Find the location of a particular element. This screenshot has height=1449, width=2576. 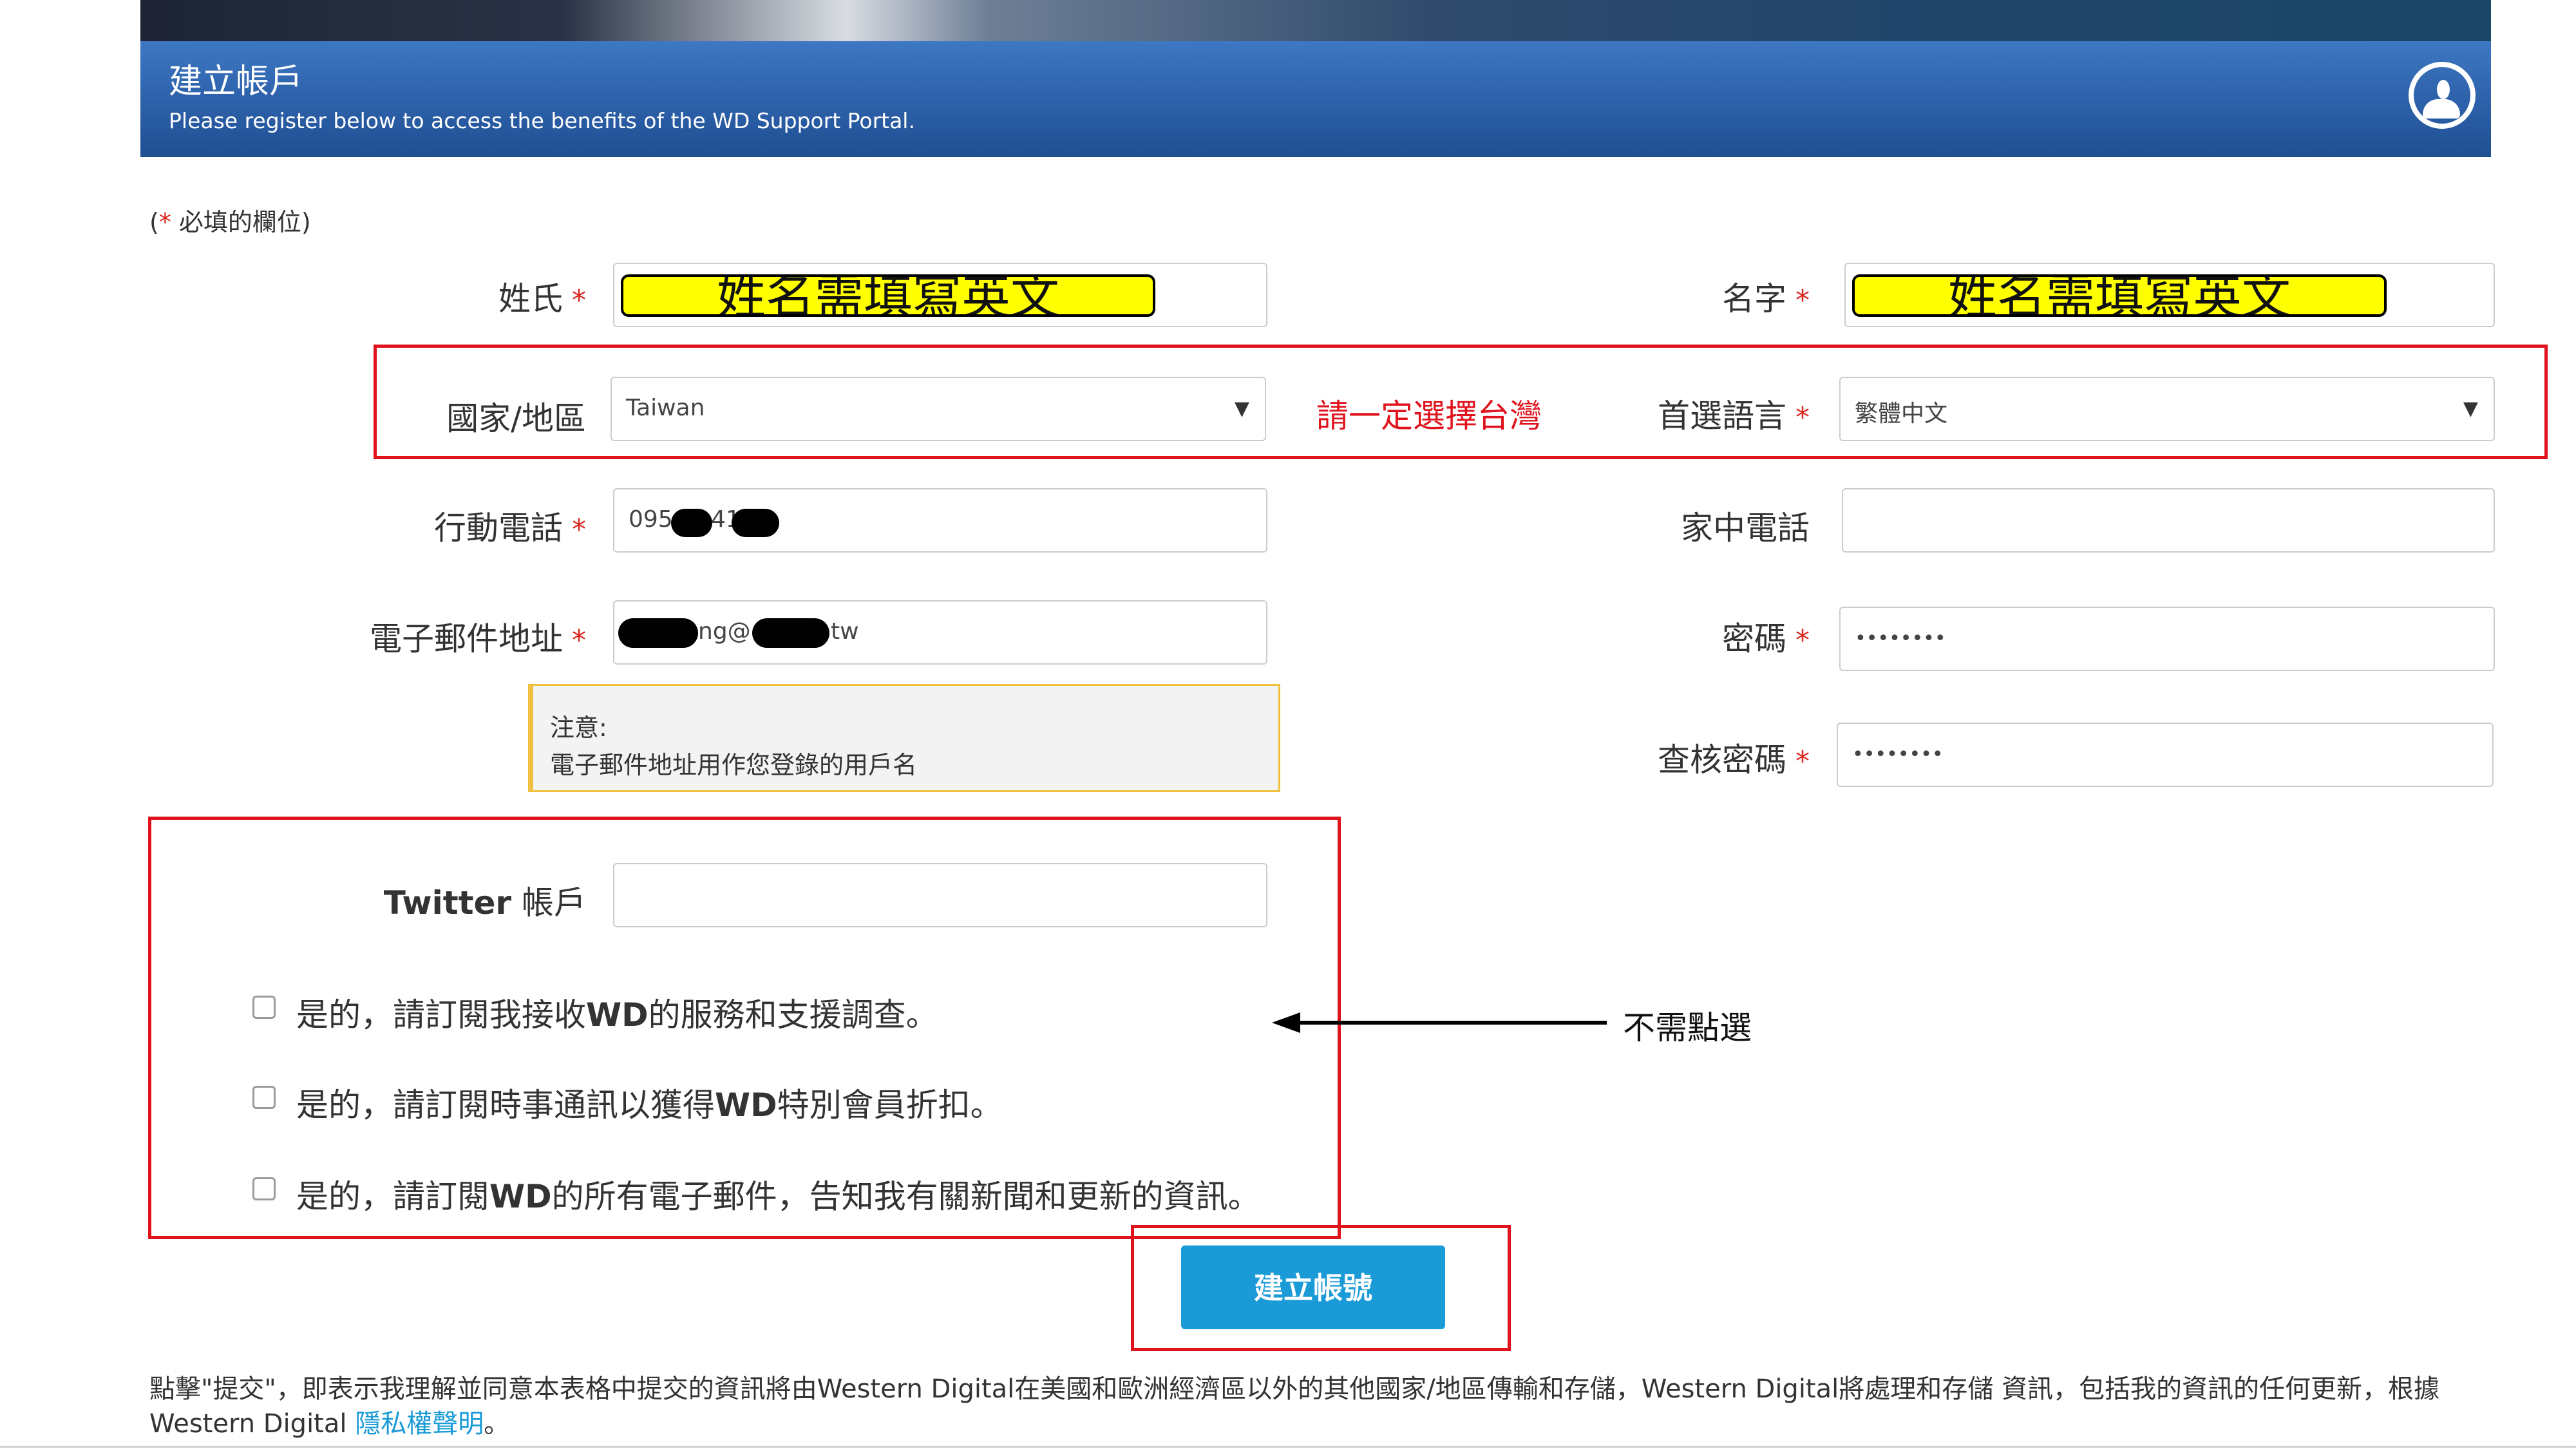

header-bar is located at coordinates (1316, 99).